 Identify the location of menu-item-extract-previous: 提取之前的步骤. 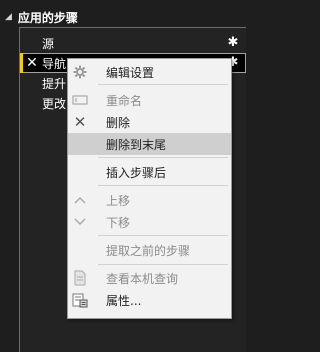
(149, 250).